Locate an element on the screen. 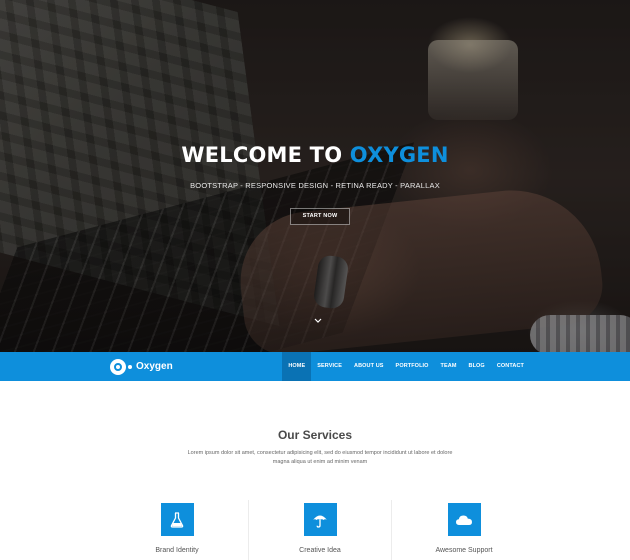 The height and width of the screenshot is (560, 630). hero-title: WELCOME TO OXYGEN is located at coordinates (315, 155).